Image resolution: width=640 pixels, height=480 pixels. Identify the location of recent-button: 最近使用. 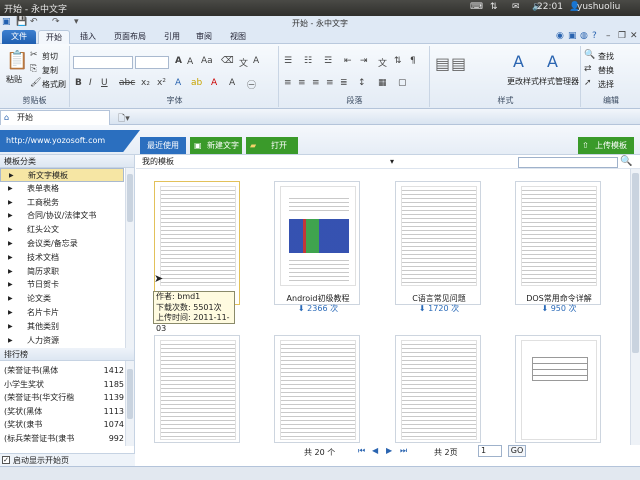
(163, 145).